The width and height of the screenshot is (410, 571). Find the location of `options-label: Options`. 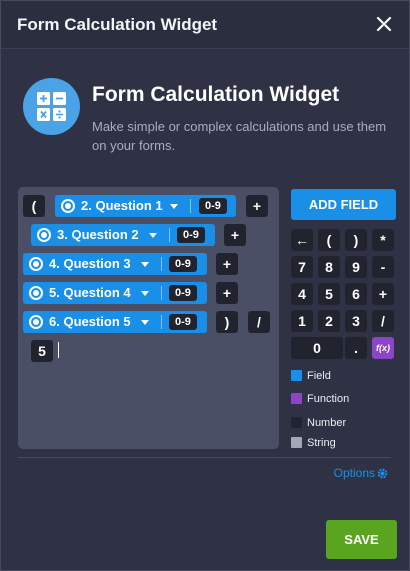

options-label: Options is located at coordinates (354, 473).